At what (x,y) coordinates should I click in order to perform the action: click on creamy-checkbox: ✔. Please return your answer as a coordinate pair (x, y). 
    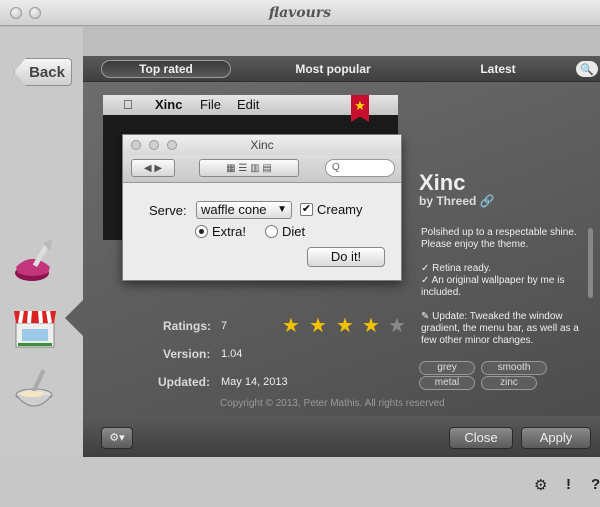
    Looking at the image, I should click on (306, 209).